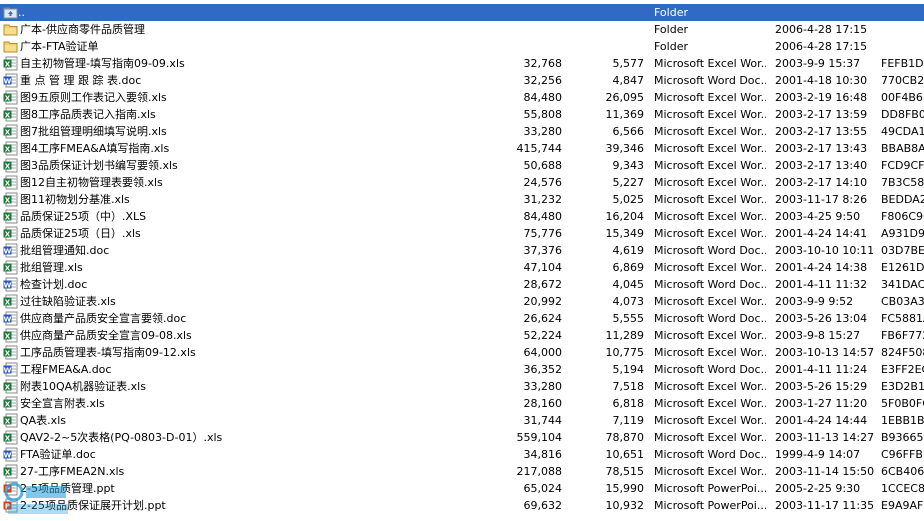 This screenshot has width=924, height=521. I want to click on file-crc: C96FFBE, so click(902, 454).